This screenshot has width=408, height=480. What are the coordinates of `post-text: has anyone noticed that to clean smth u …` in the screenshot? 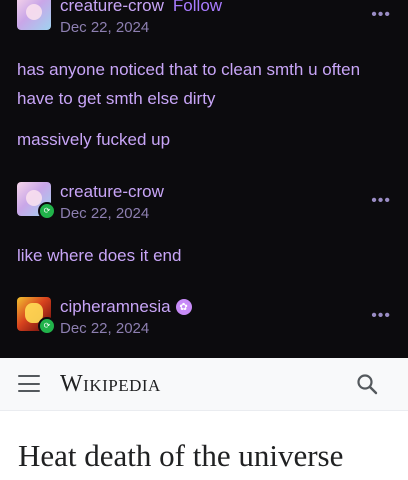 It's located at (189, 84).